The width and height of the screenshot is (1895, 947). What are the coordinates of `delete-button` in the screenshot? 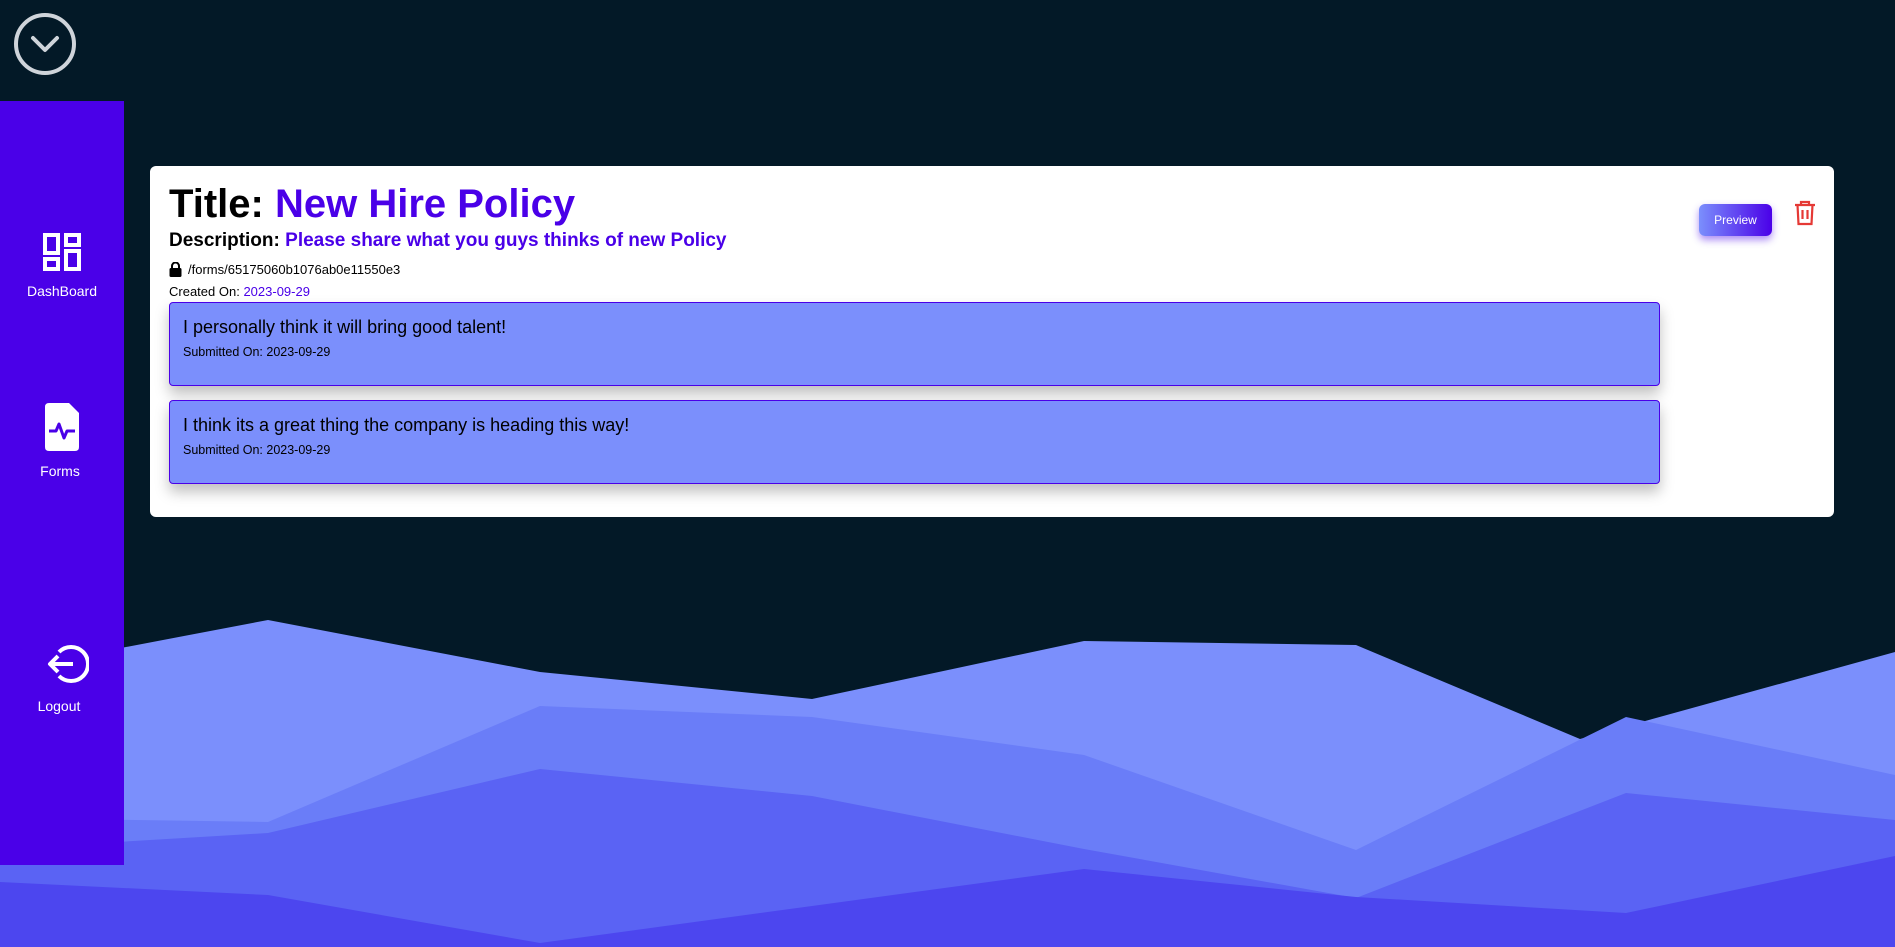 It's located at (1805, 213).